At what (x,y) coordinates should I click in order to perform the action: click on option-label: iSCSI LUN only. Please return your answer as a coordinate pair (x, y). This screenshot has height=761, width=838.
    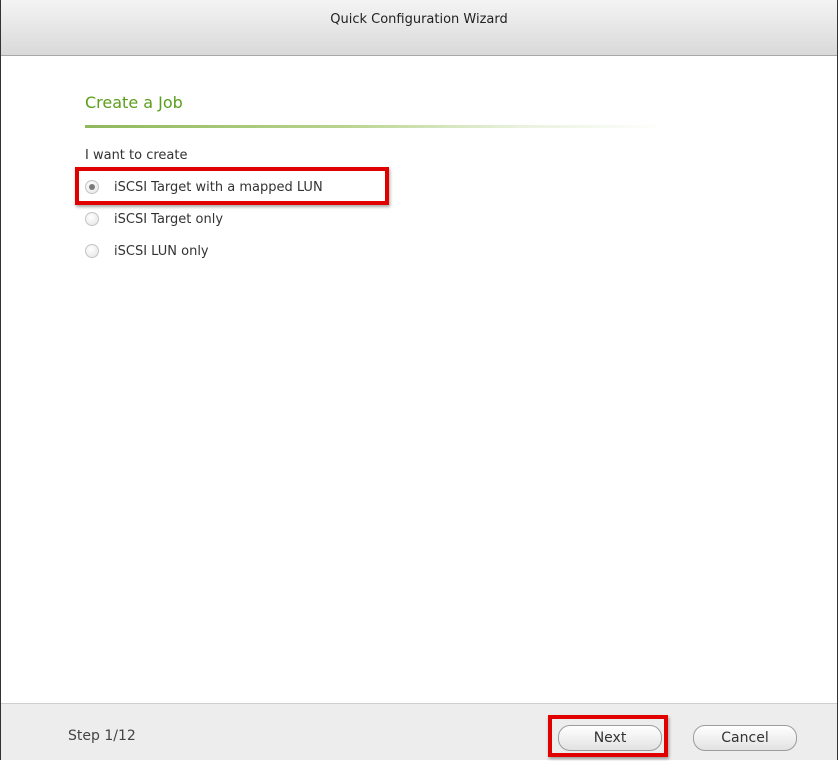
    Looking at the image, I should click on (161, 251).